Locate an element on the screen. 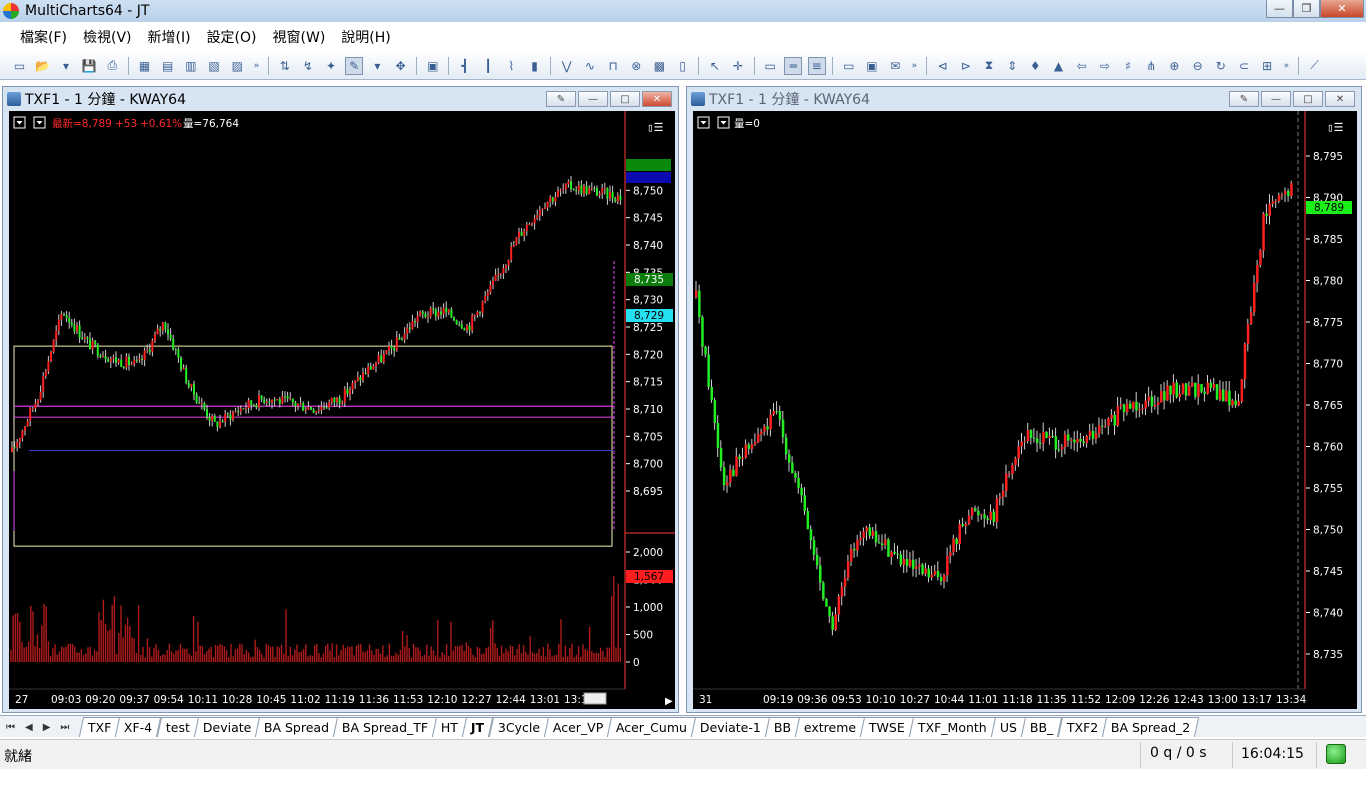 The height and width of the screenshot is (785, 1366). open-folder-icon: 📂 is located at coordinates (43, 66).